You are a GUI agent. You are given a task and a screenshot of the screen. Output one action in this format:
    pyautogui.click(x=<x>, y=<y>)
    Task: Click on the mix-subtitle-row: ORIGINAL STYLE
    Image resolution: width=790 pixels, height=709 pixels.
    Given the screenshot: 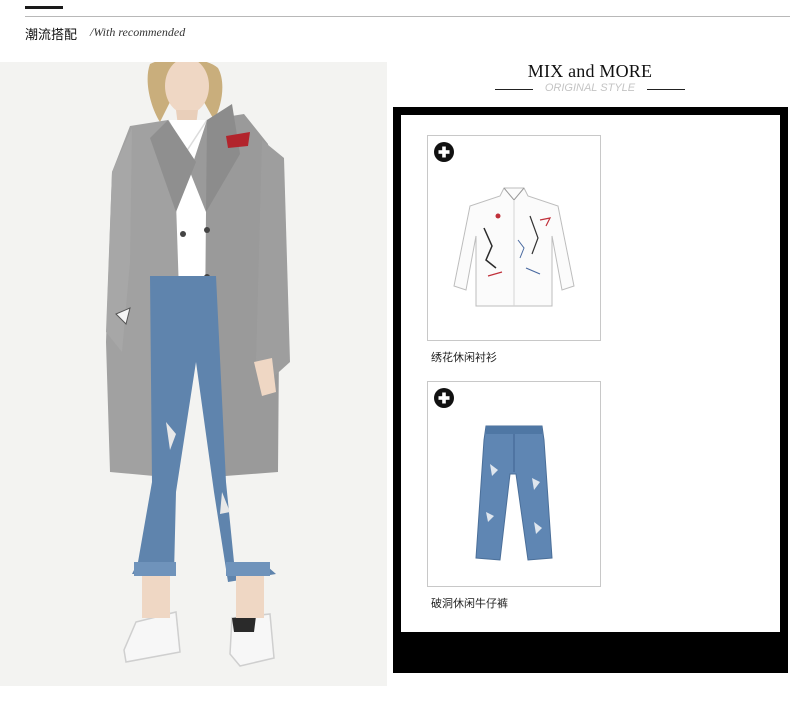 What is the action you would take?
    pyautogui.click(x=590, y=89)
    